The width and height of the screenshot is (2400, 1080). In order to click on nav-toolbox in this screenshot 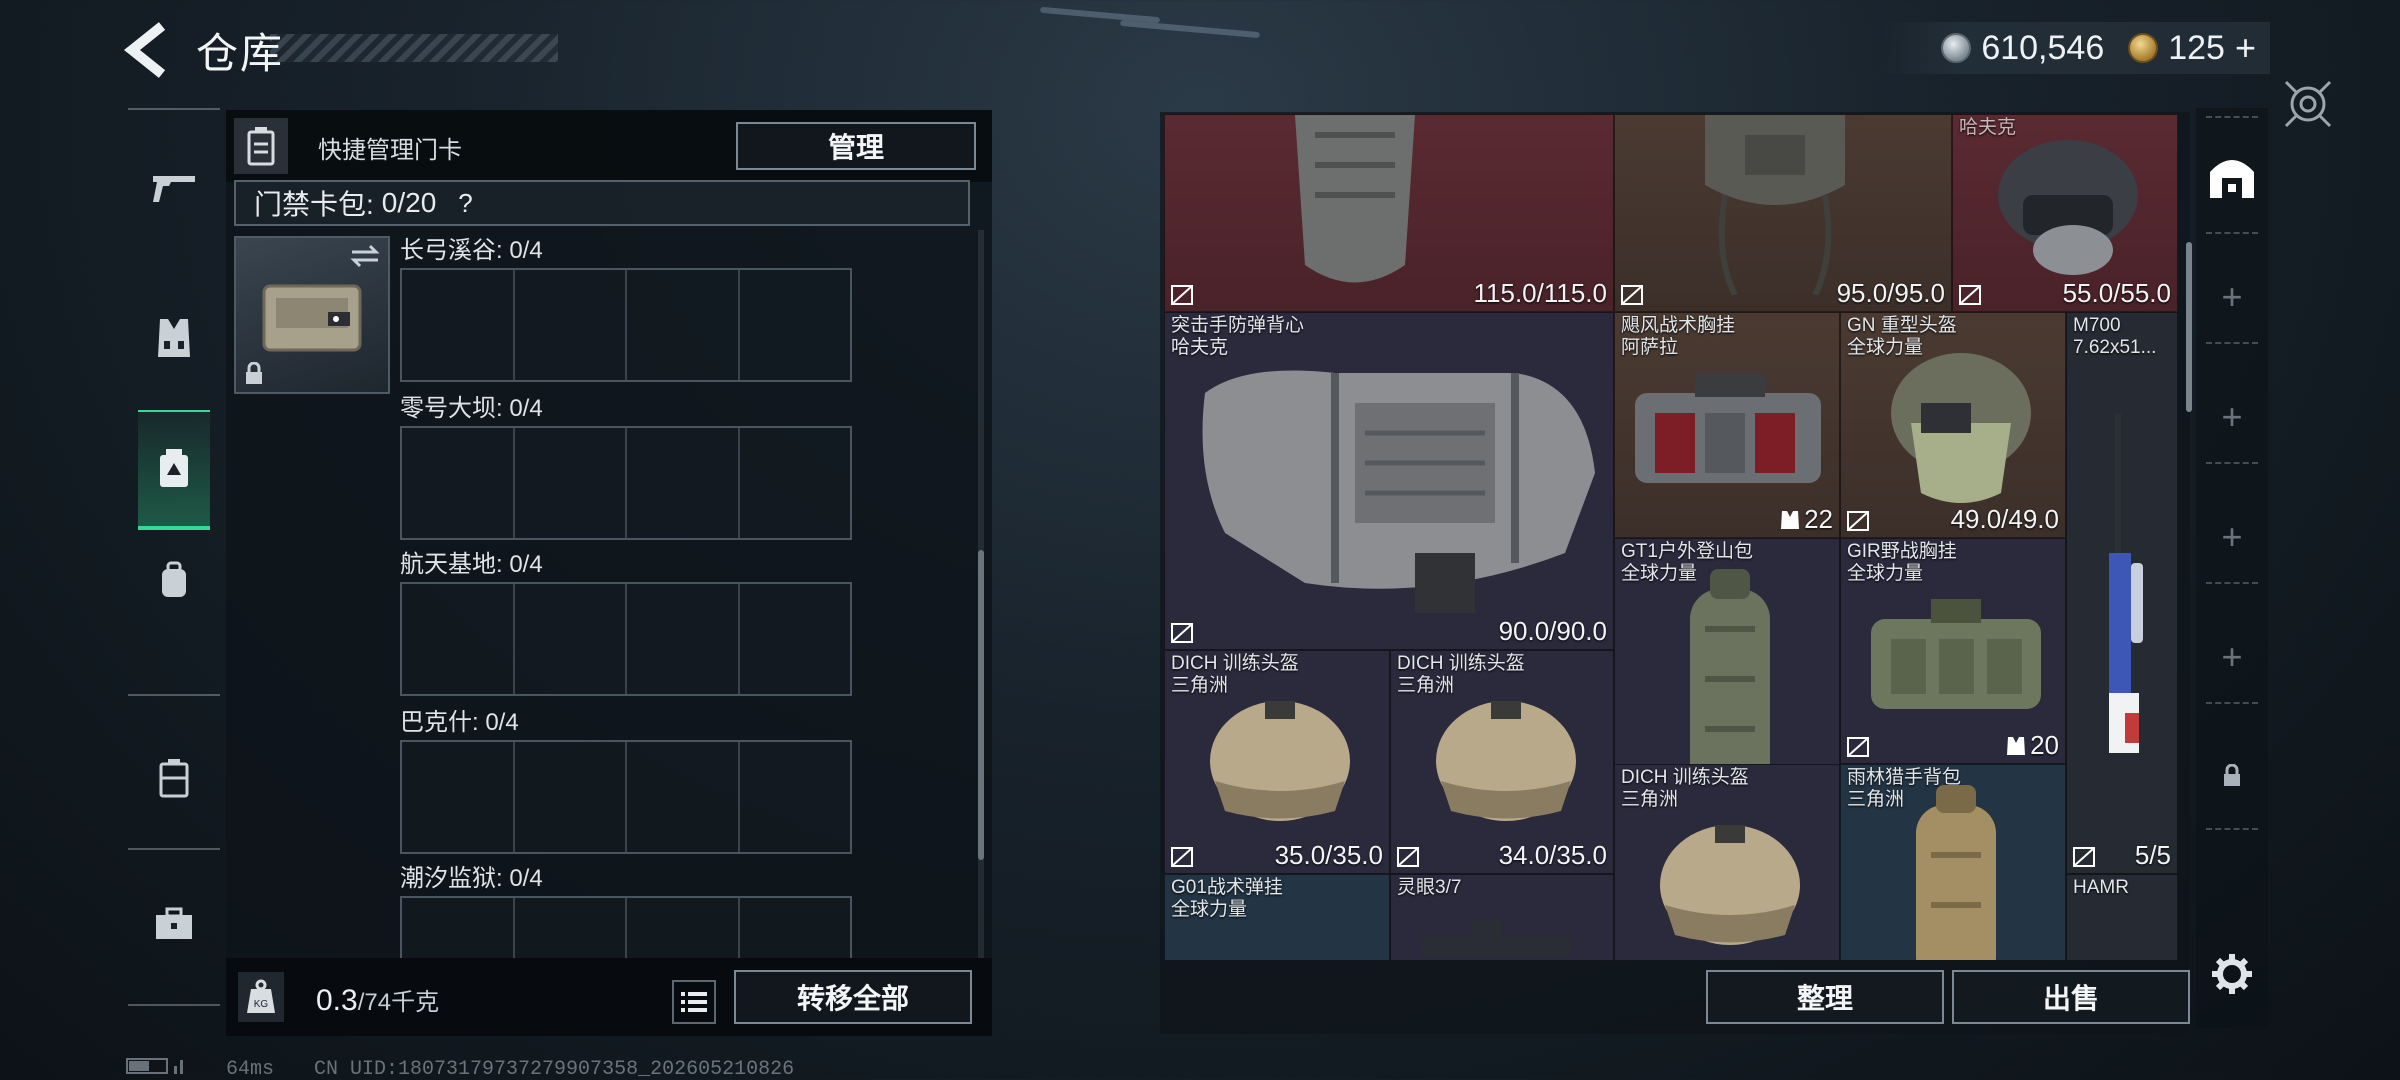, I will do `click(174, 924)`.